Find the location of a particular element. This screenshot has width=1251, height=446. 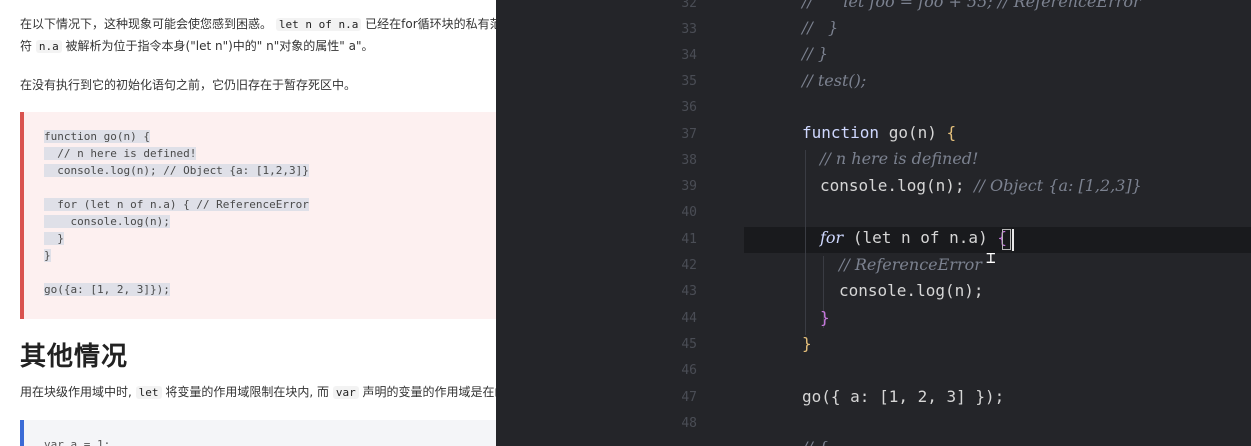

bracket-match-highlight is located at coordinates (1006, 239).